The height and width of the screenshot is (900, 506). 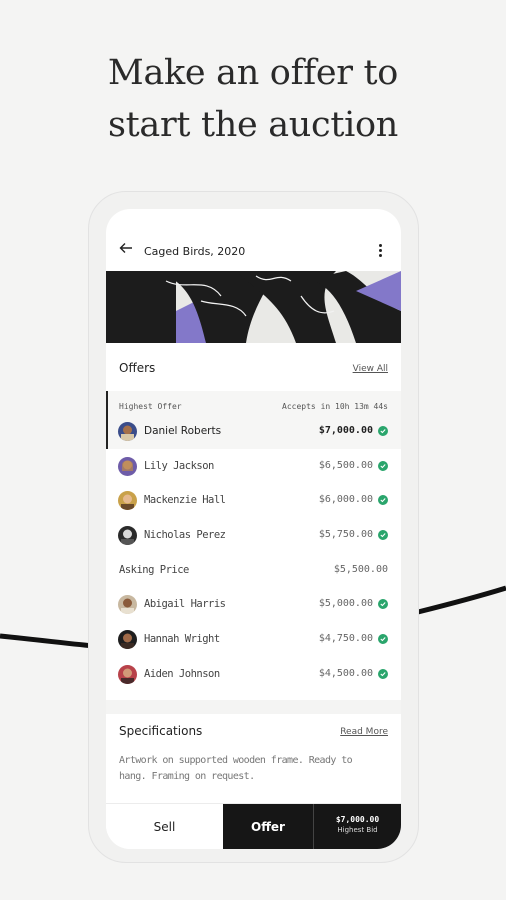 I want to click on app-bar: Caged Birds, 2020, so click(x=253, y=240).